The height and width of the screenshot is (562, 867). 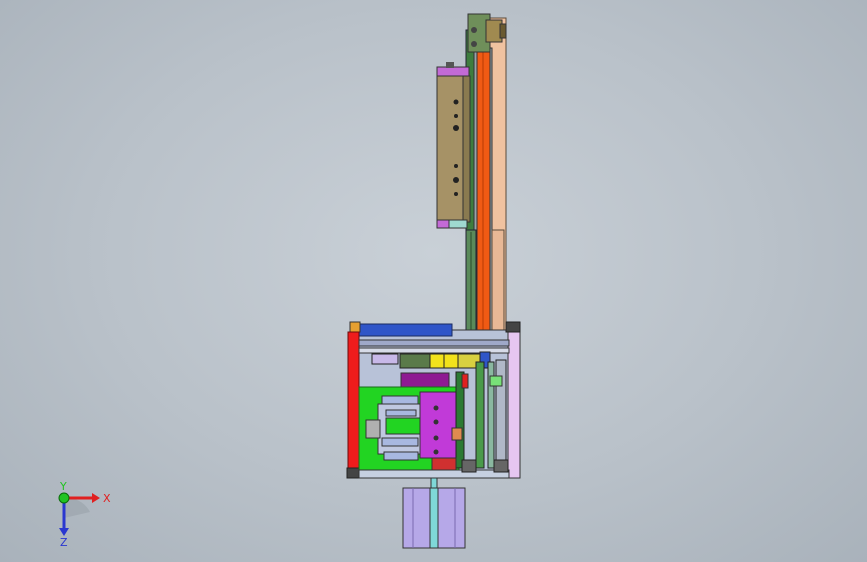 What do you see at coordinates (444, 464) in the screenshot?
I see `bottom-red-block` at bounding box center [444, 464].